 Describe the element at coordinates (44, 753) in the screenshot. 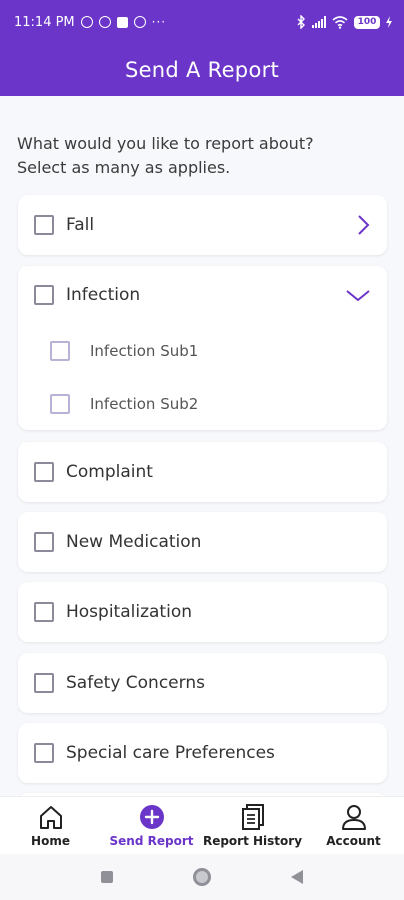

I see `checkbox-special-care-preferences` at that location.